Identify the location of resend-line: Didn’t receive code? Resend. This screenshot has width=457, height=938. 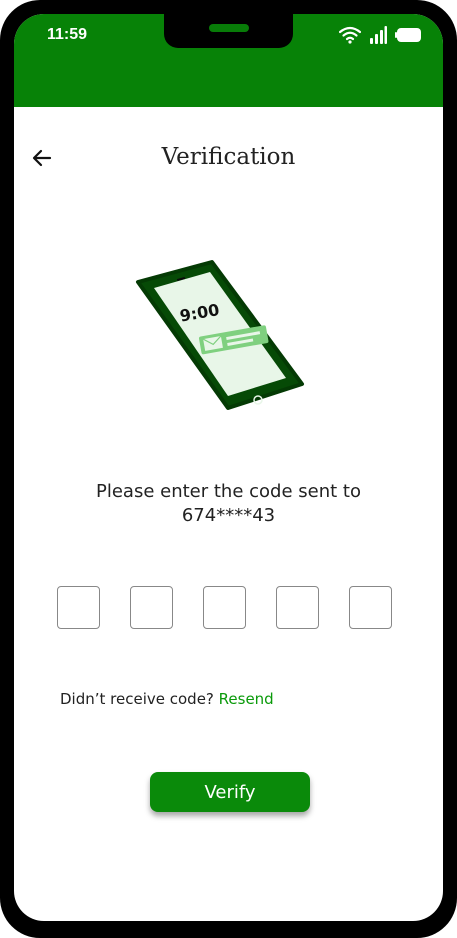
(167, 699).